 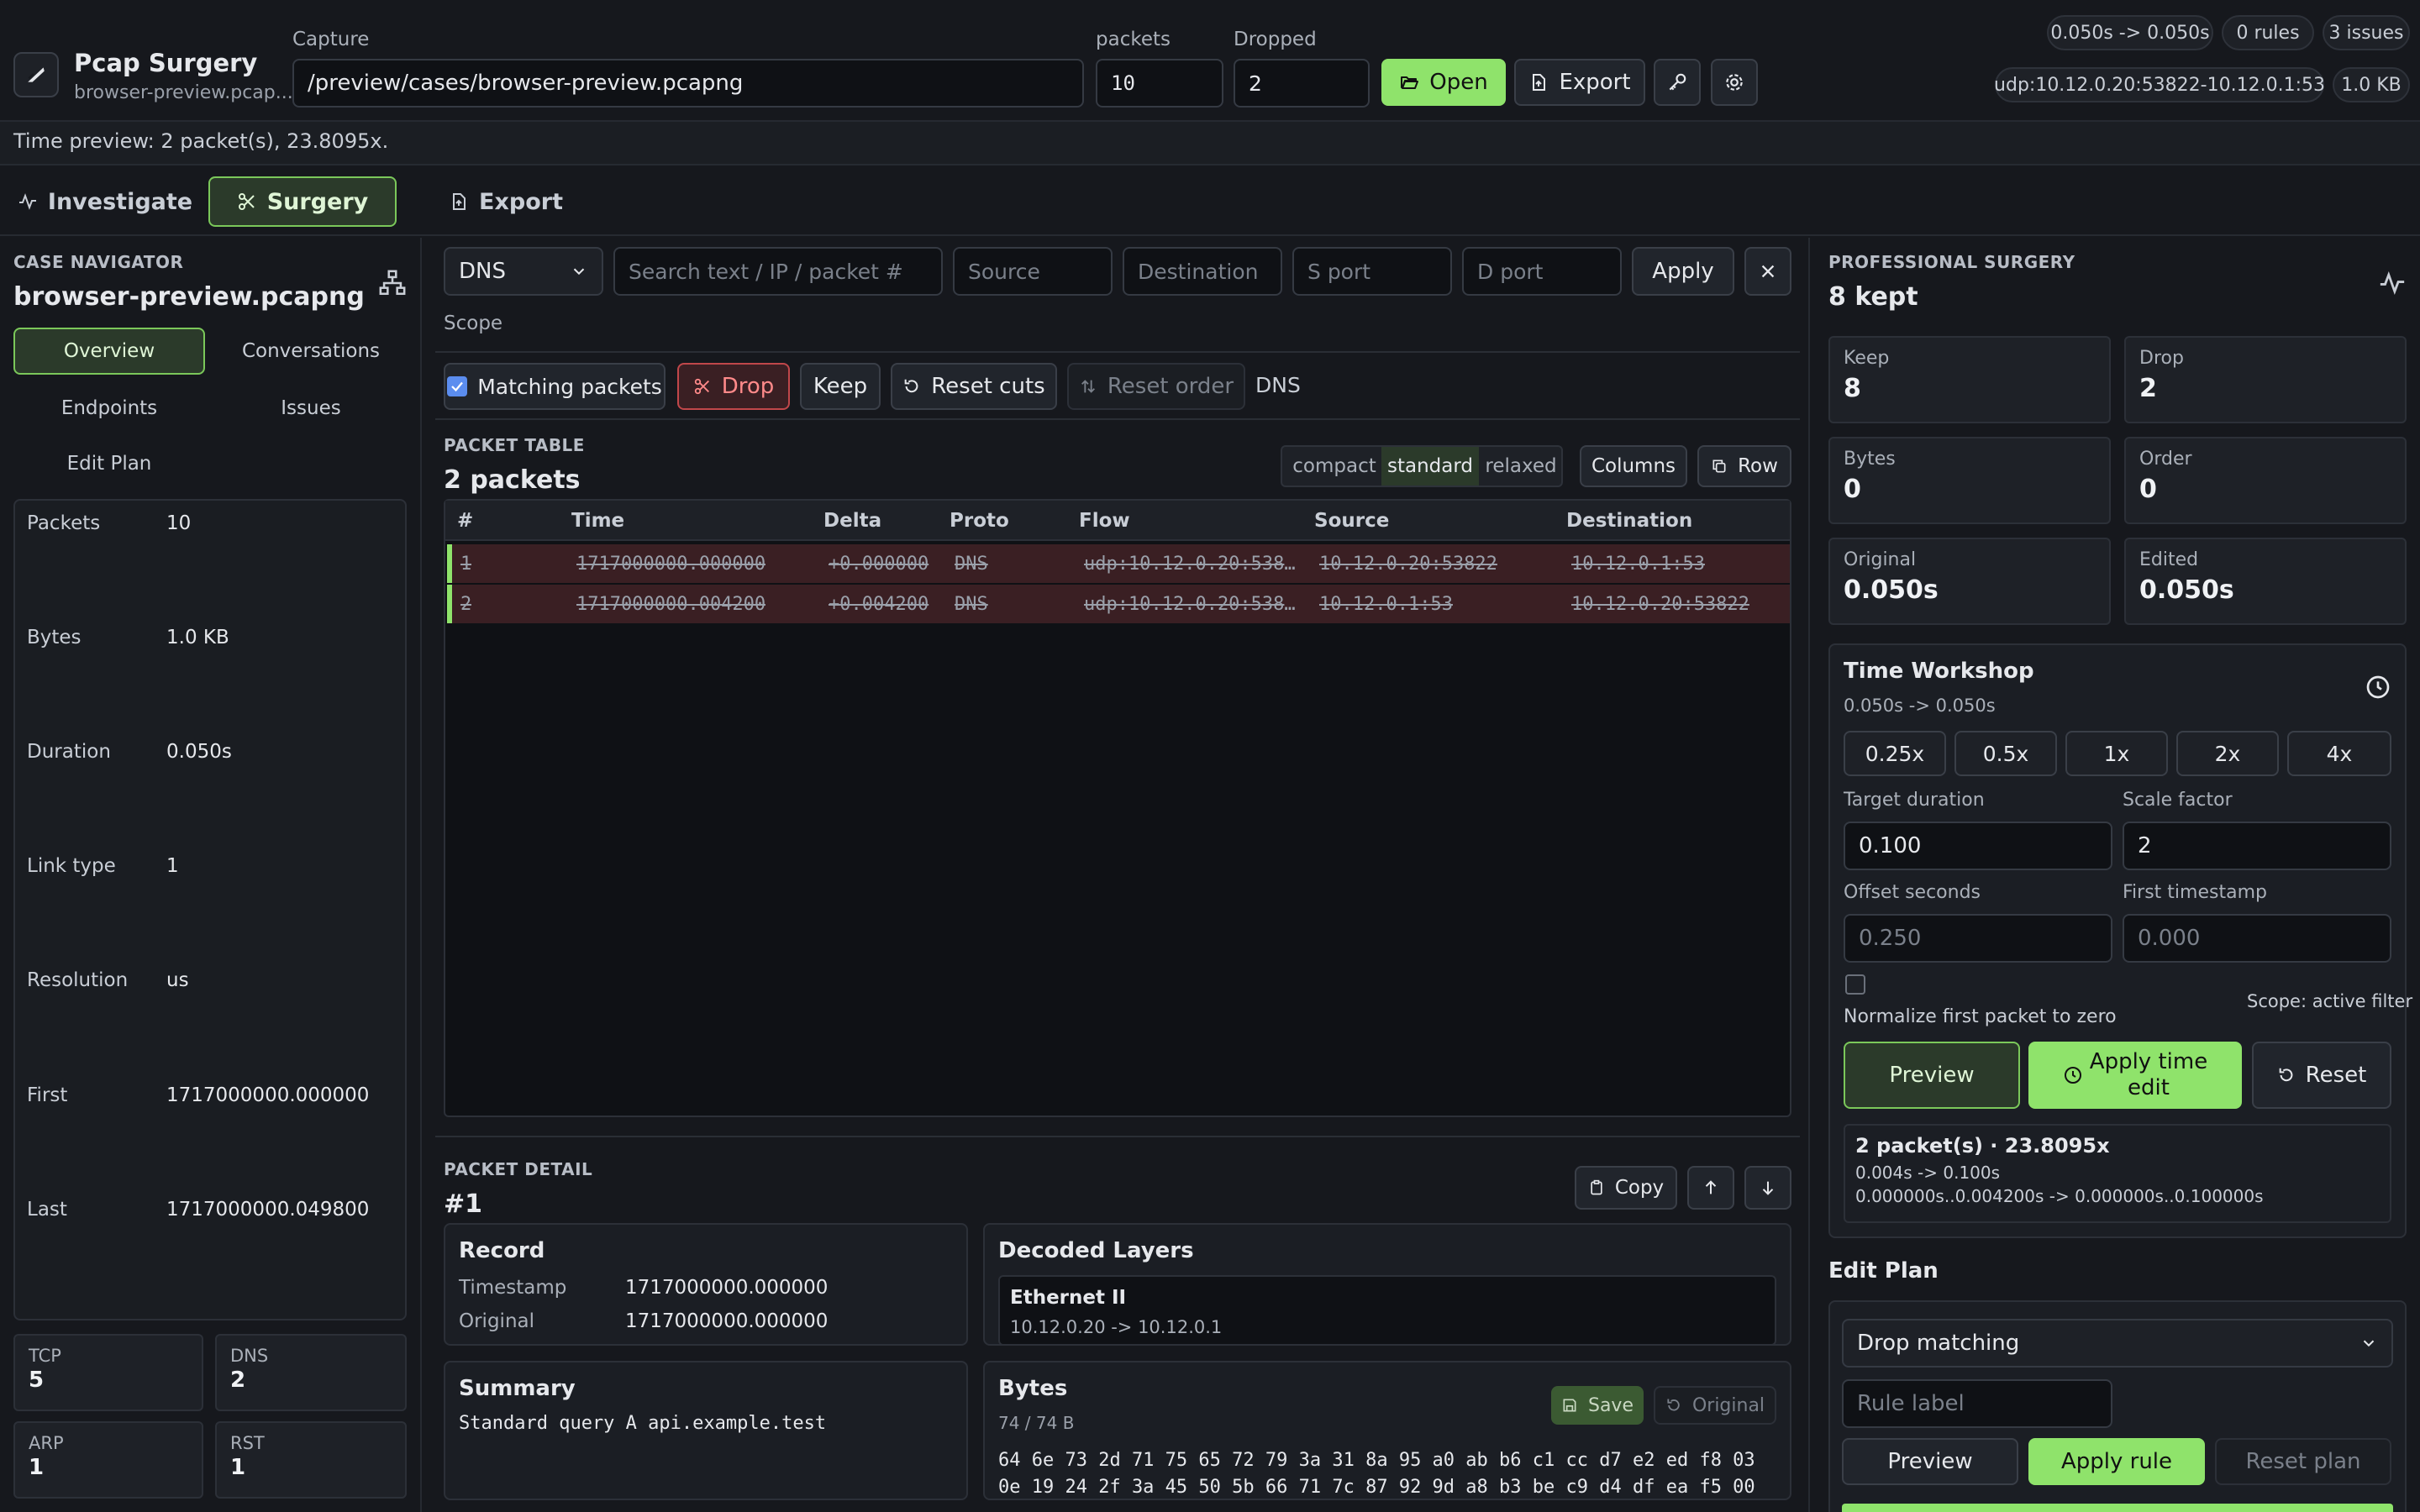 I want to click on stat-card-edited-value: 0.050s, so click(x=2186, y=590).